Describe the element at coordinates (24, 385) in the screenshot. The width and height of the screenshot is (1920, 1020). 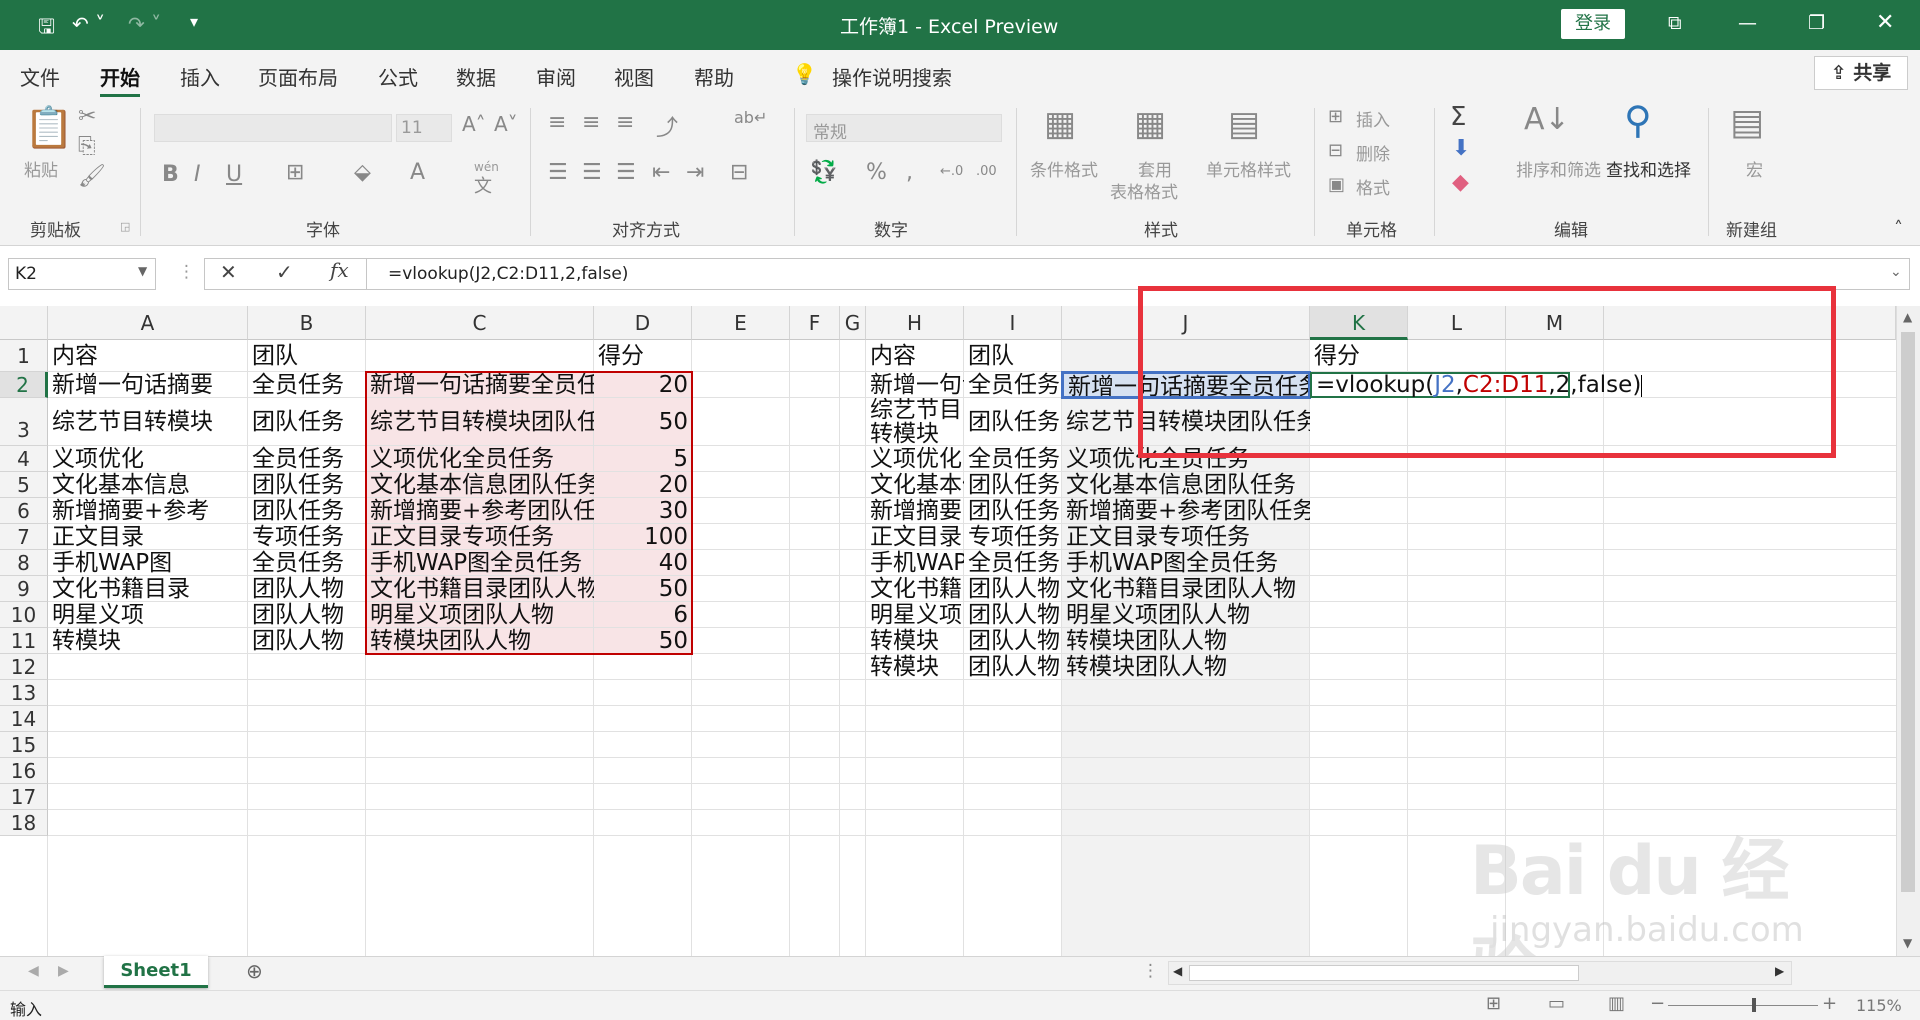
I see `row-header-2: 2` at that location.